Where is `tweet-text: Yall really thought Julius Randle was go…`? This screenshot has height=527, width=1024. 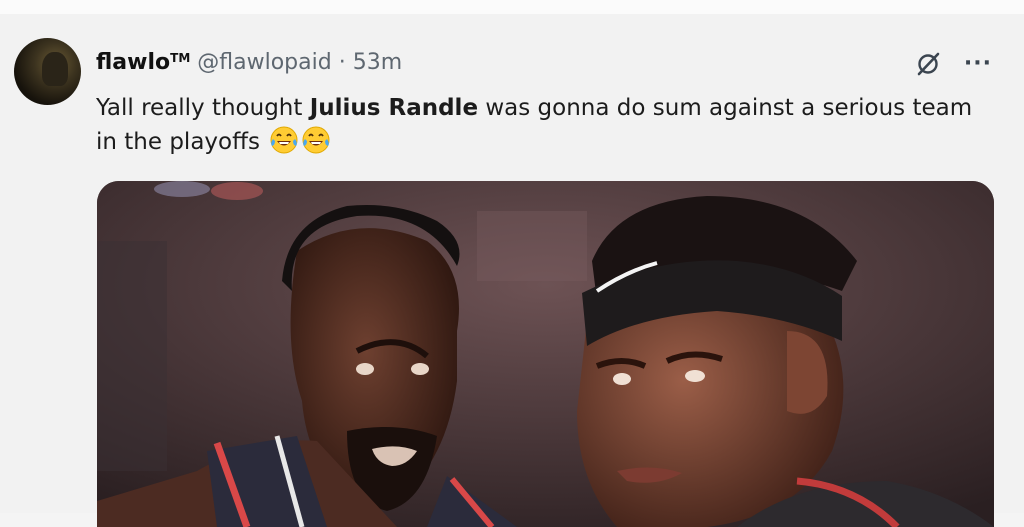 tweet-text: Yall really thought Julius Randle was go… is located at coordinates (546, 125).